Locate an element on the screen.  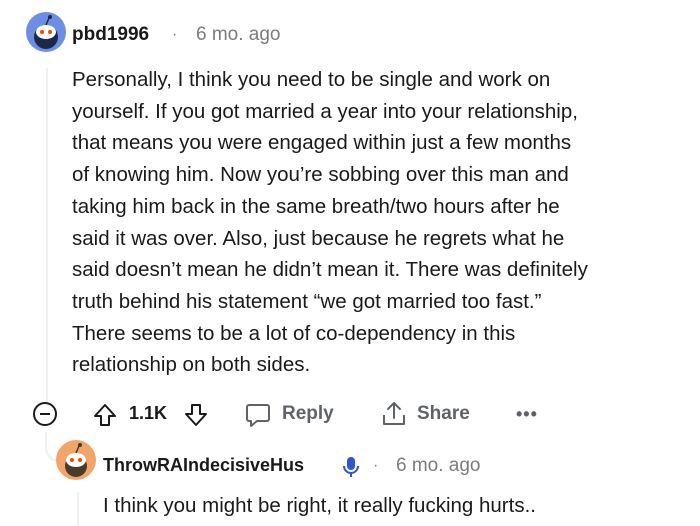
reply-label: Reply is located at coordinates (308, 414).